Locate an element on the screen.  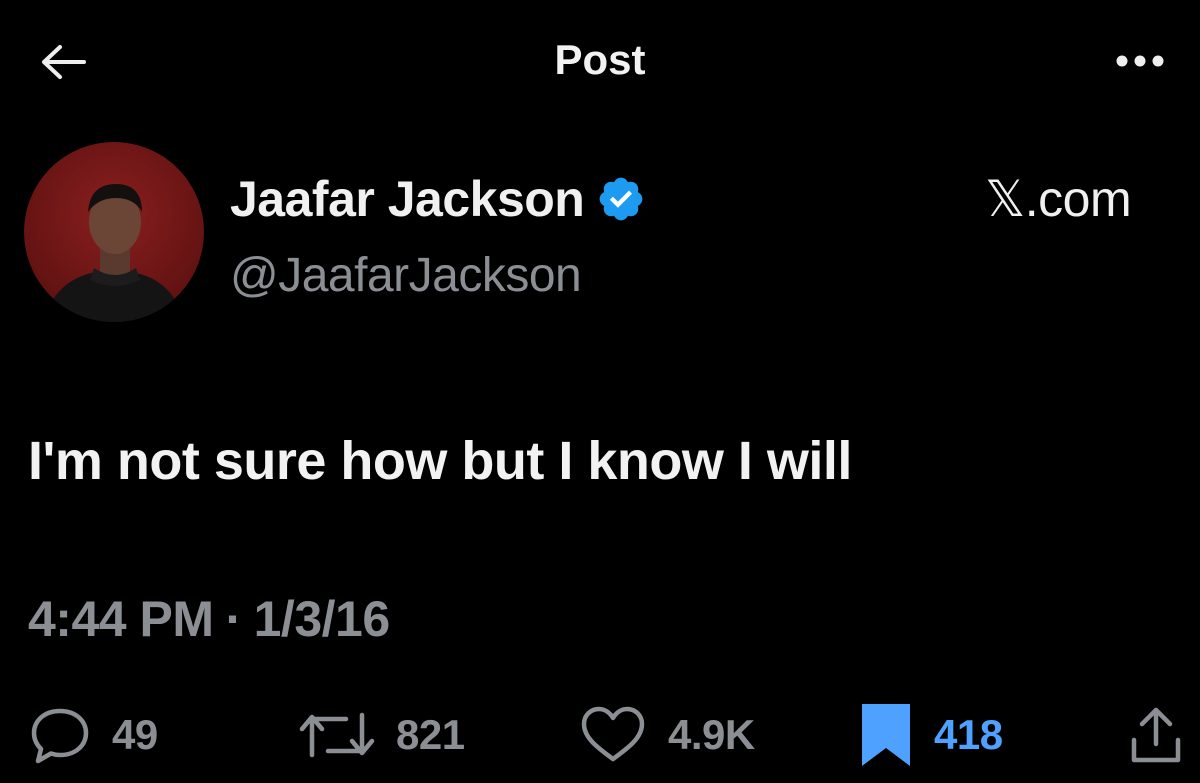
bookmark-icon is located at coordinates (886, 735).